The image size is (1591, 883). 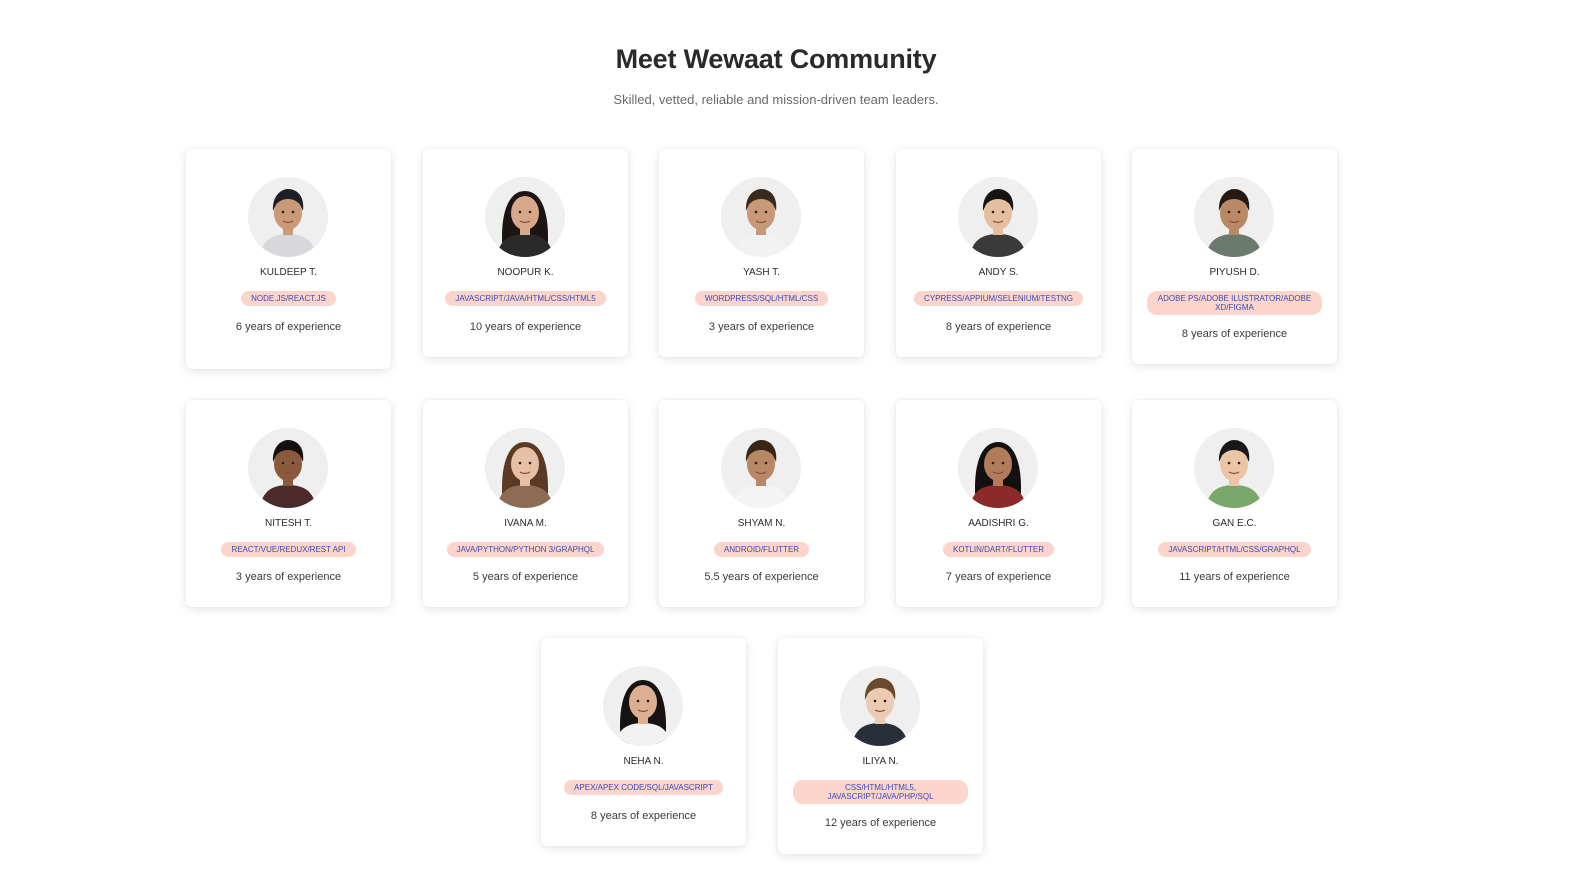 I want to click on skills-tag: WORDPRESS/SQL/HTML/CSS, so click(x=761, y=298).